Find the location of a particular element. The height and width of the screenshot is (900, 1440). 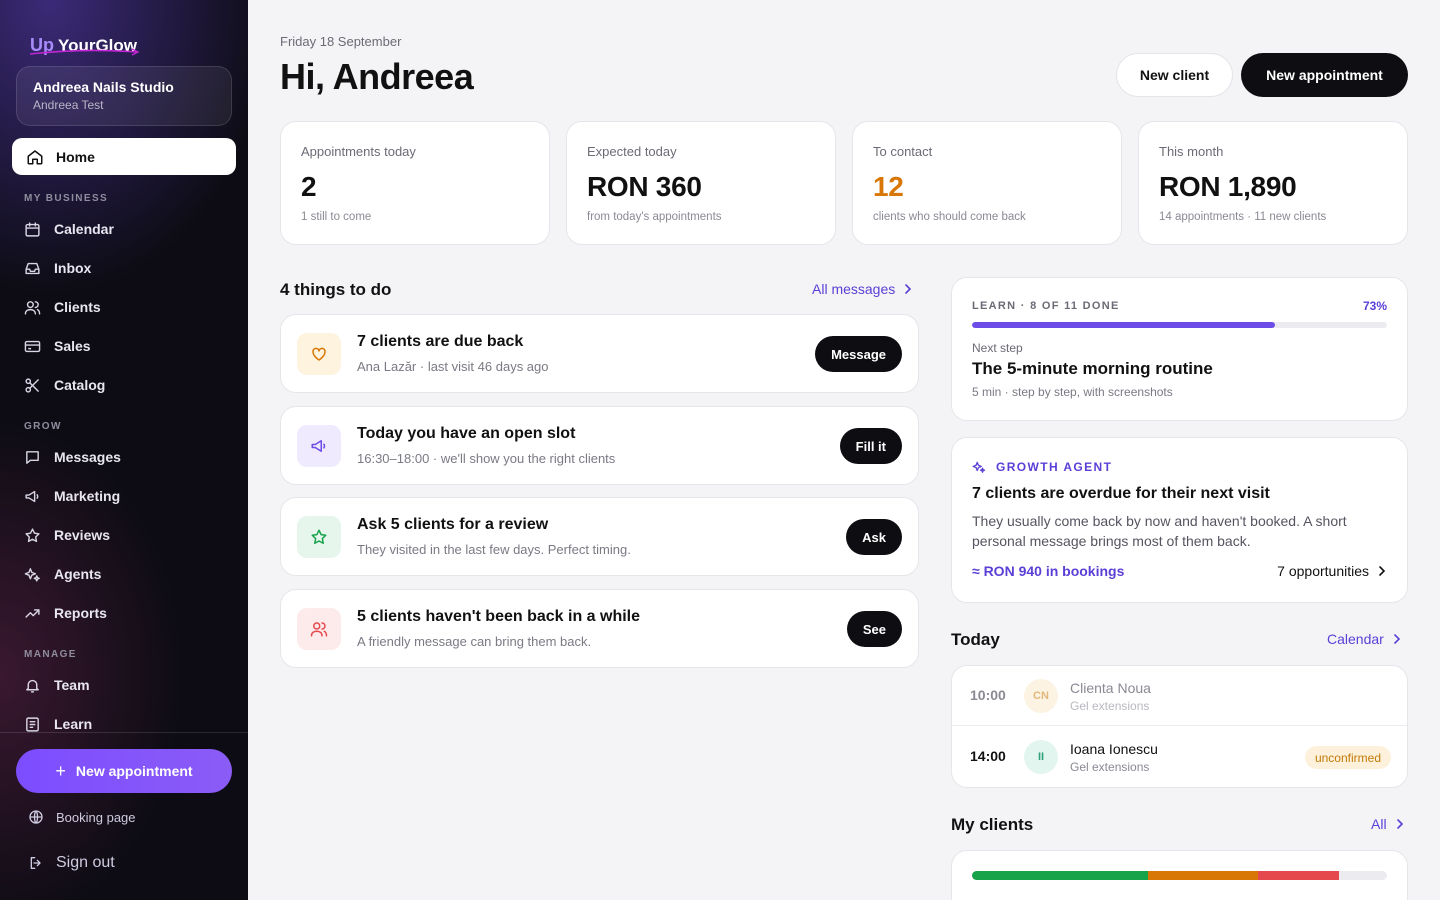

sidebar-item-marketing: Marketing is located at coordinates (72, 496).